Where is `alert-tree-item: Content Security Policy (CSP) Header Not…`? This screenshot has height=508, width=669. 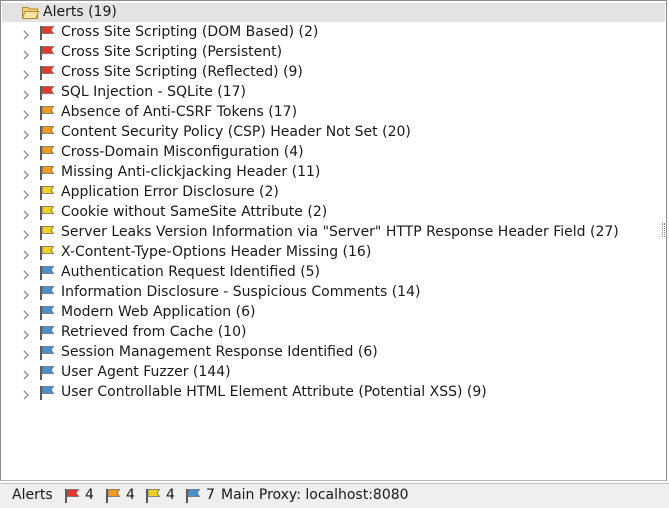 alert-tree-item: Content Security Policy (CSP) Header Not… is located at coordinates (333, 133).